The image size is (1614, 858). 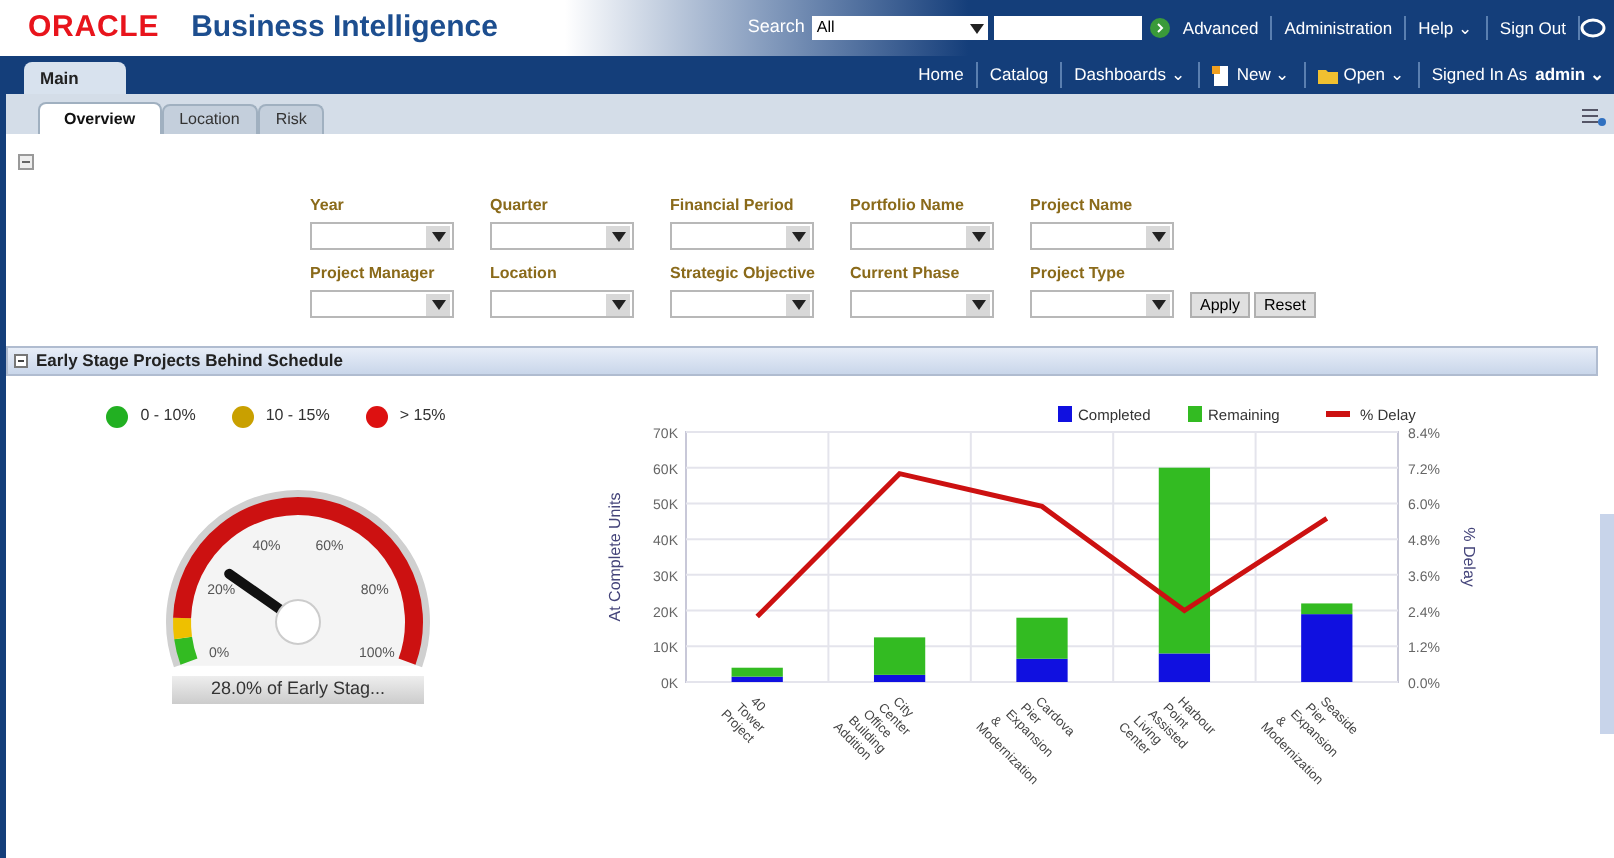 What do you see at coordinates (328, 206) in the screenshot?
I see `filter-label: Year` at bounding box center [328, 206].